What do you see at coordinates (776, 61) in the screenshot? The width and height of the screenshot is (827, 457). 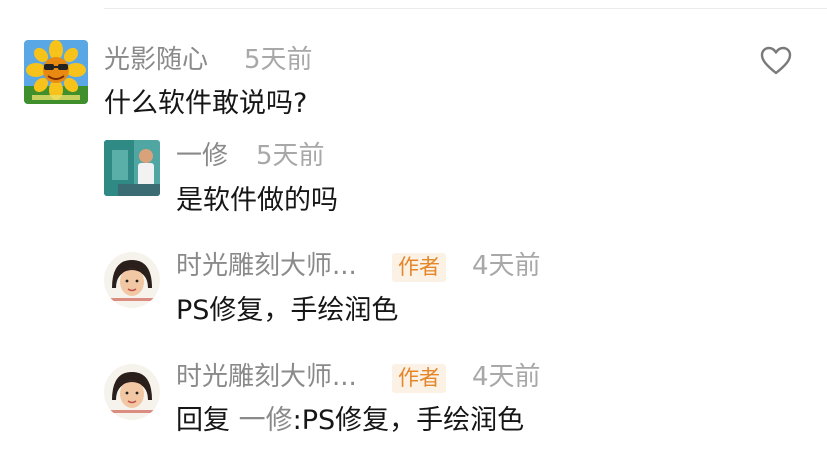 I see `heart-outline-icon` at bounding box center [776, 61].